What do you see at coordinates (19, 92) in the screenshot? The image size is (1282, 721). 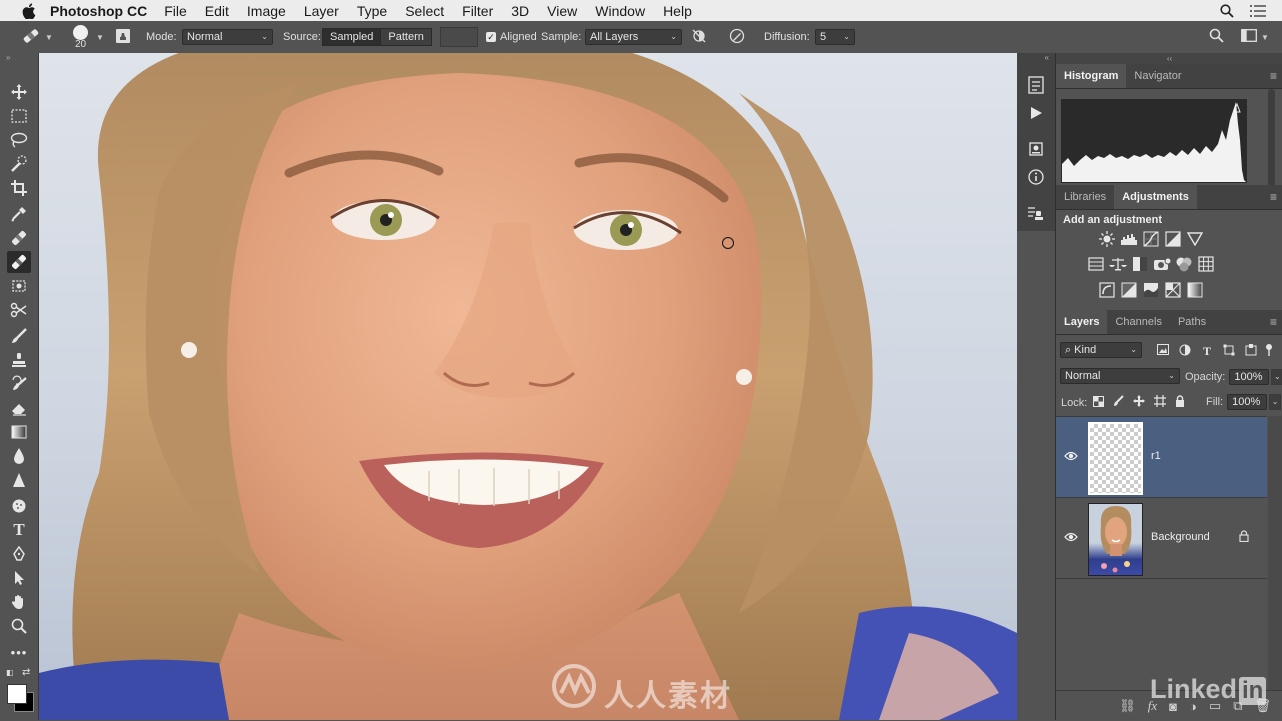 I see `move-tool` at bounding box center [19, 92].